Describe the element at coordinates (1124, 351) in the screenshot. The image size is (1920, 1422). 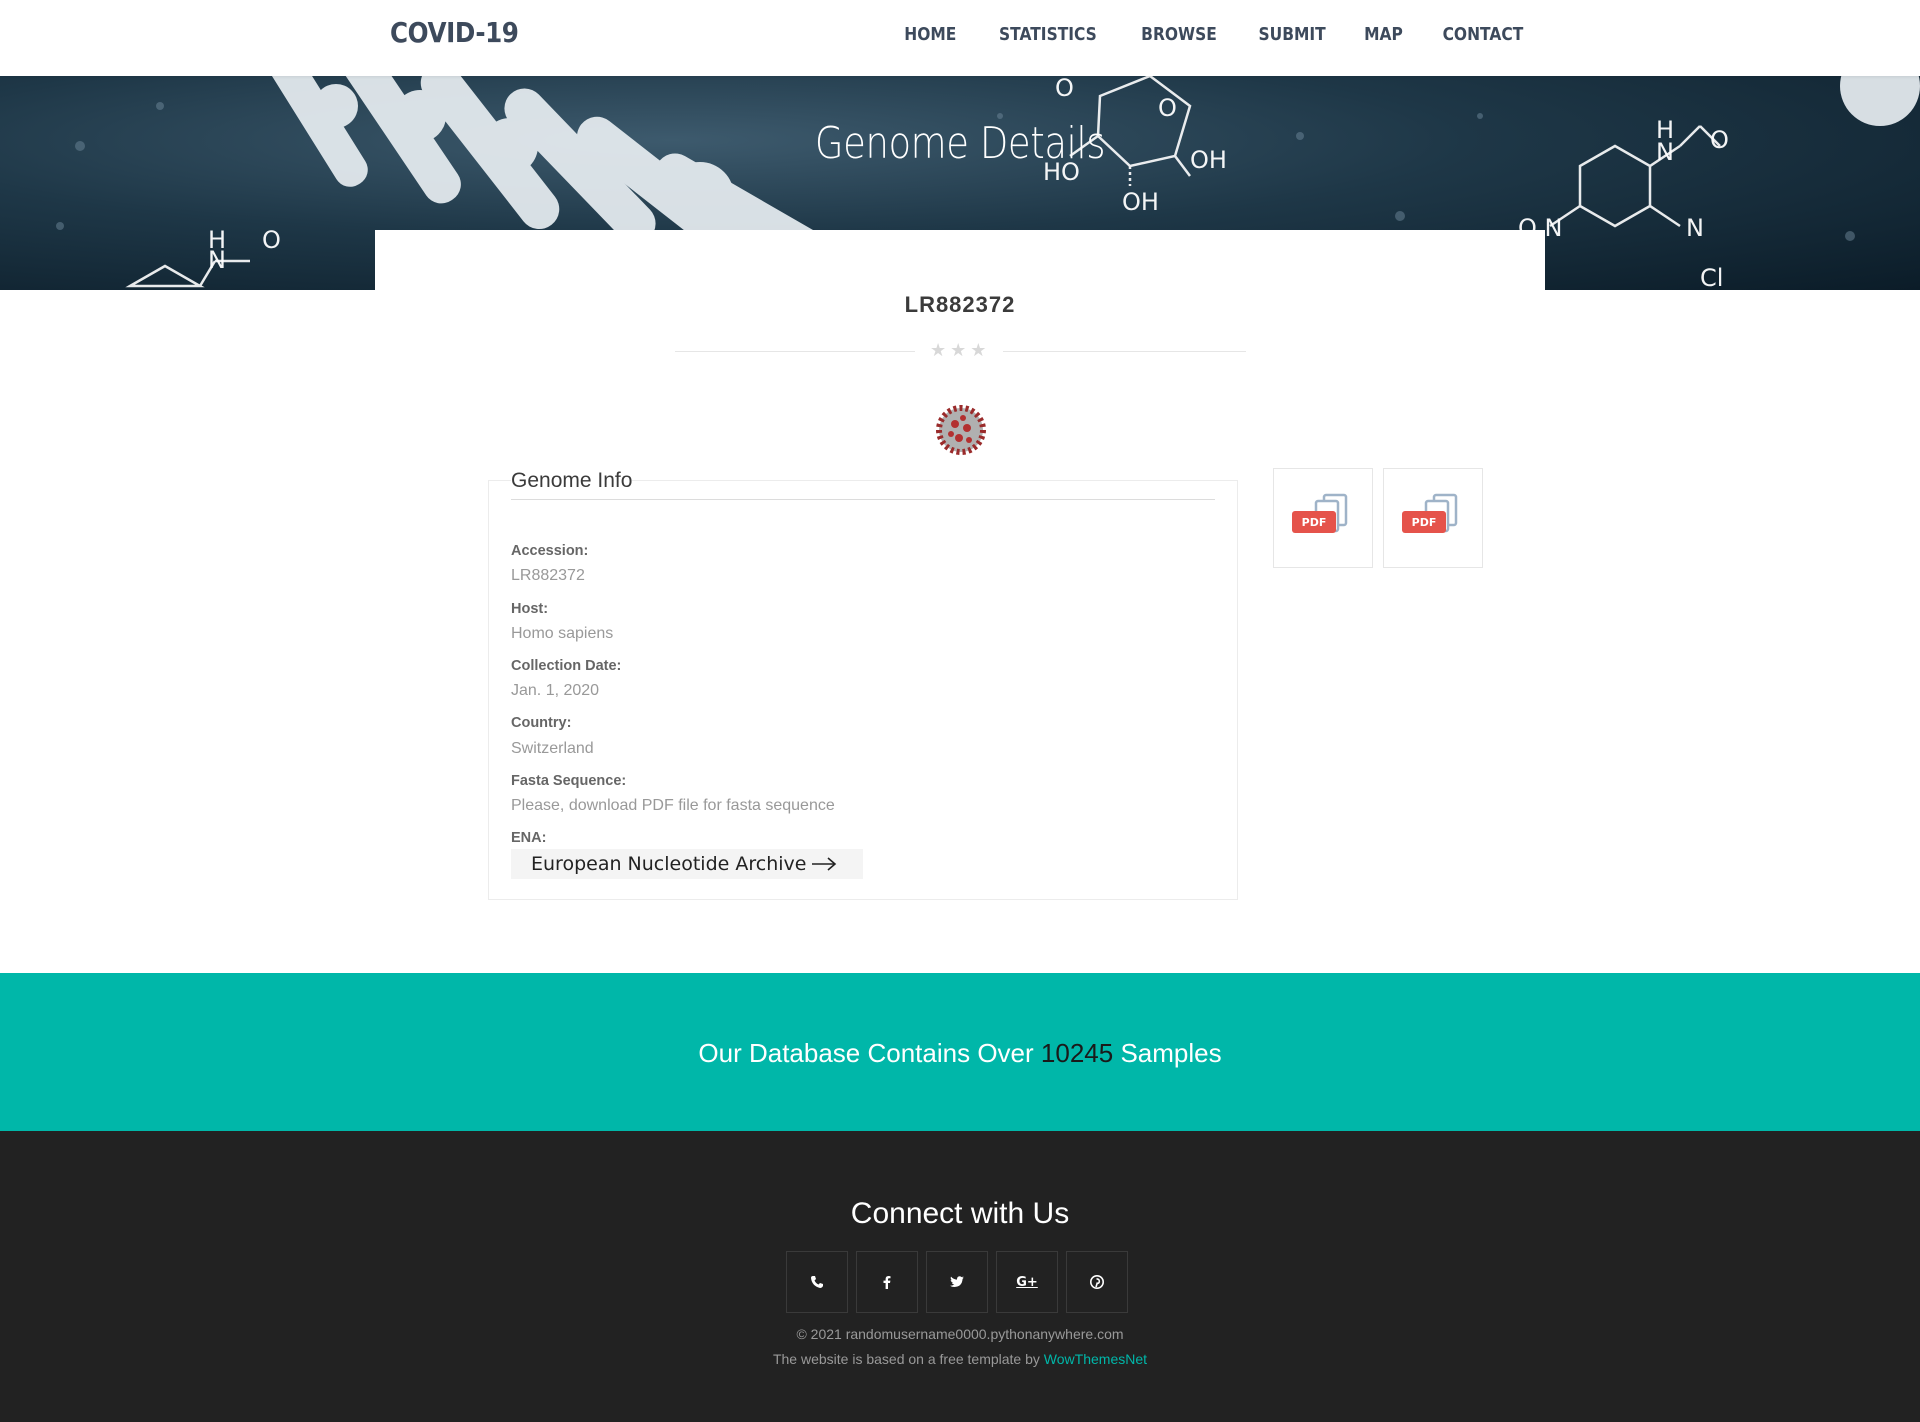
I see `divider-right` at that location.